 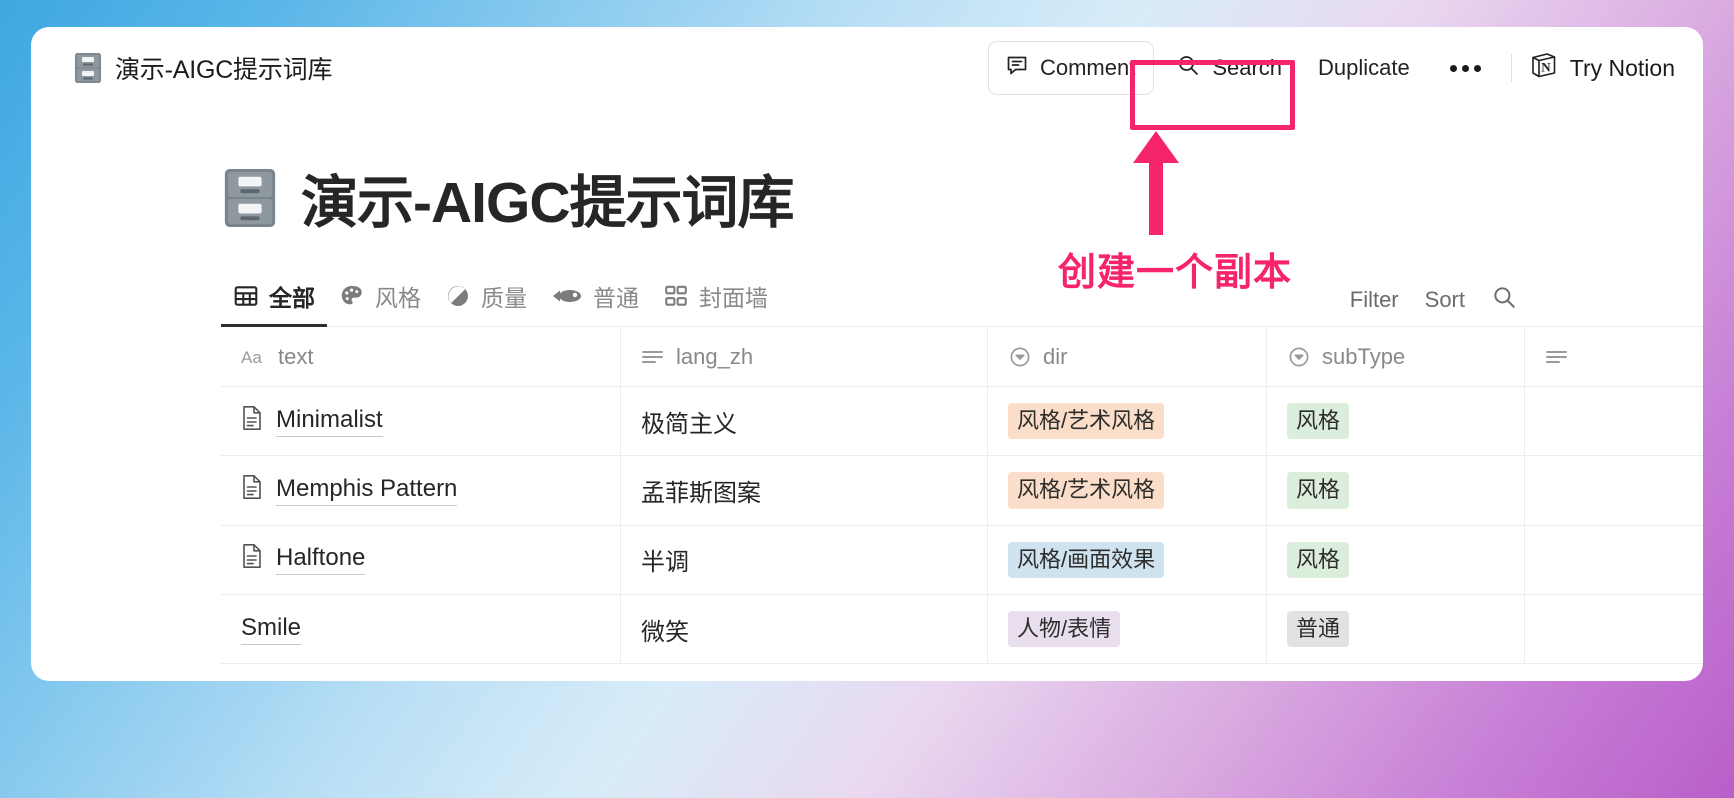 What do you see at coordinates (246, 296) in the screenshot?
I see `table-icon` at bounding box center [246, 296].